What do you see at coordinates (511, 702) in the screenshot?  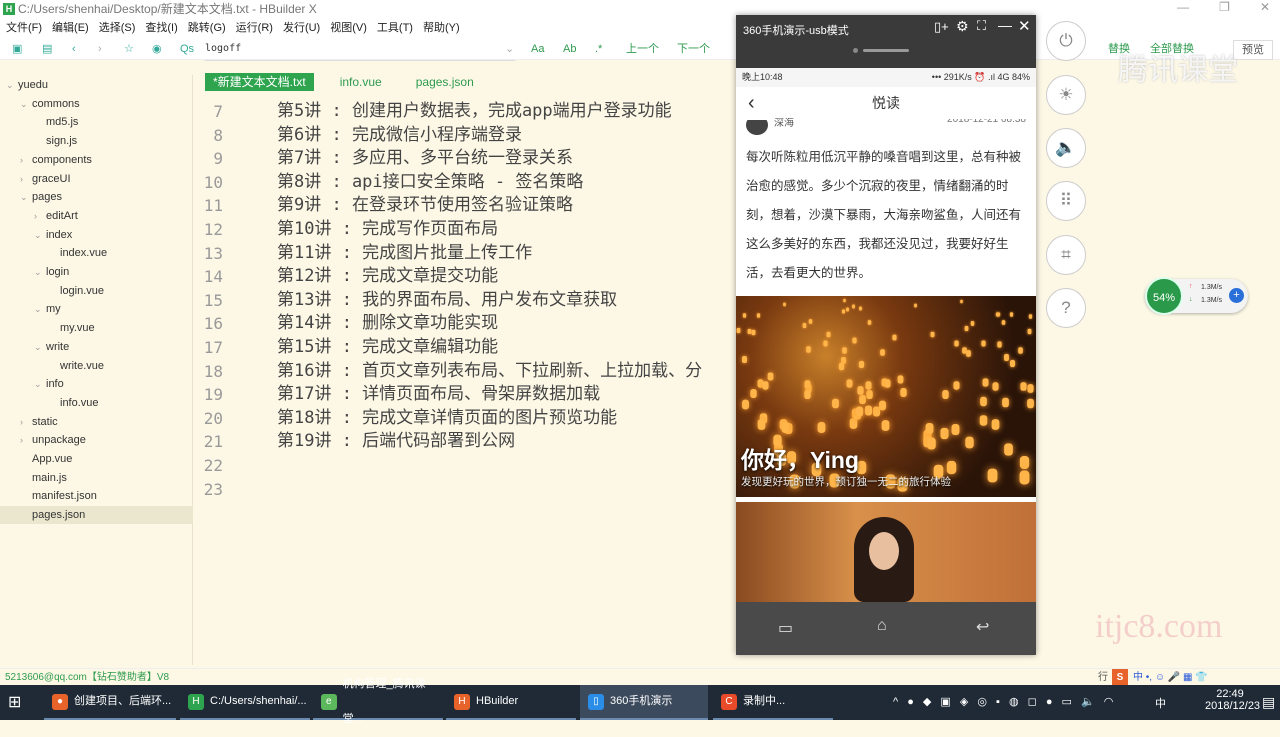 I see `taskbar-item: H HBuilder` at bounding box center [511, 702].